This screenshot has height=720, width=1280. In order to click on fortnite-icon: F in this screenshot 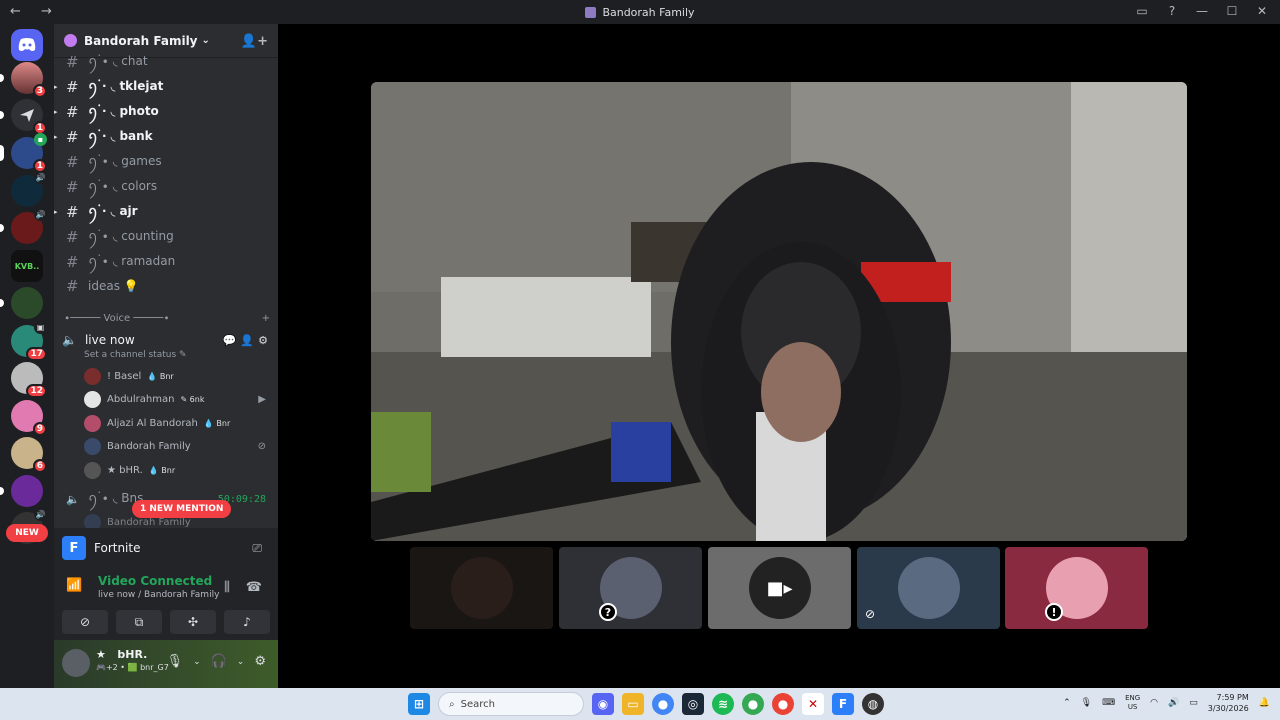, I will do `click(74, 548)`.